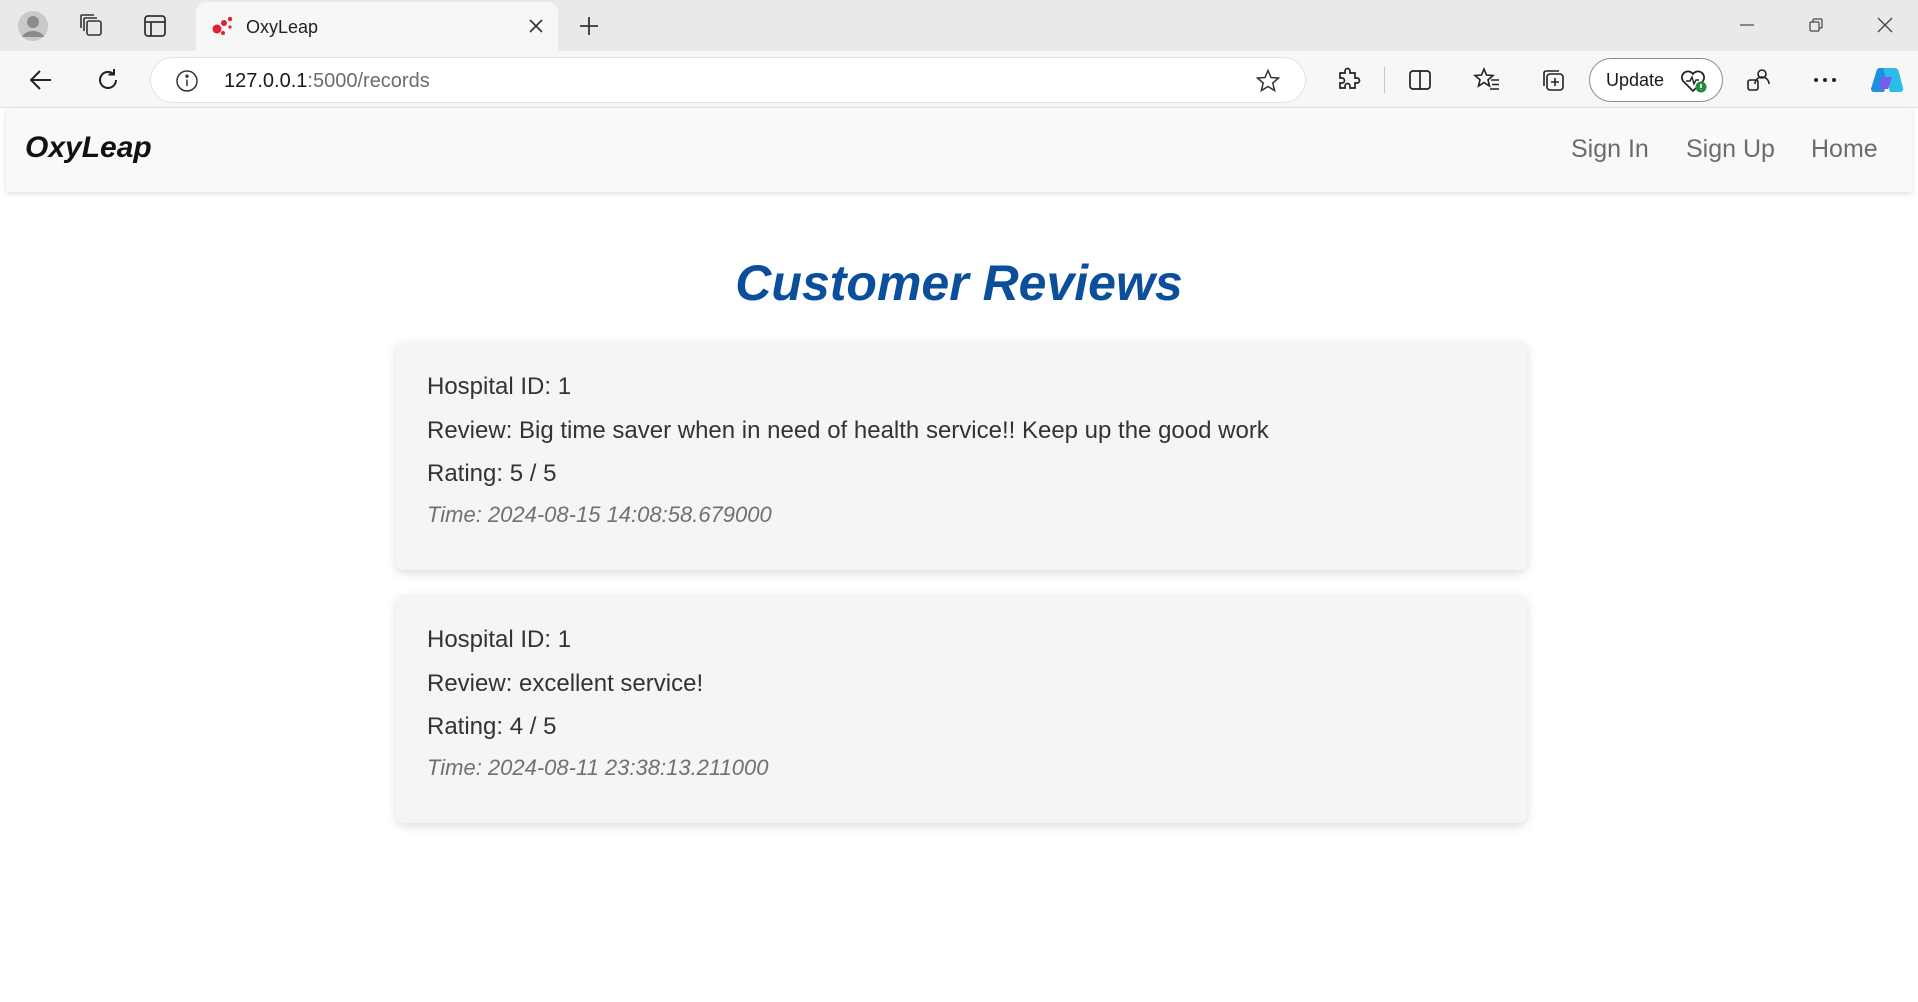 The width and height of the screenshot is (1918, 1002). Describe the element at coordinates (1887, 80) in the screenshot. I see `copilot-icon` at that location.